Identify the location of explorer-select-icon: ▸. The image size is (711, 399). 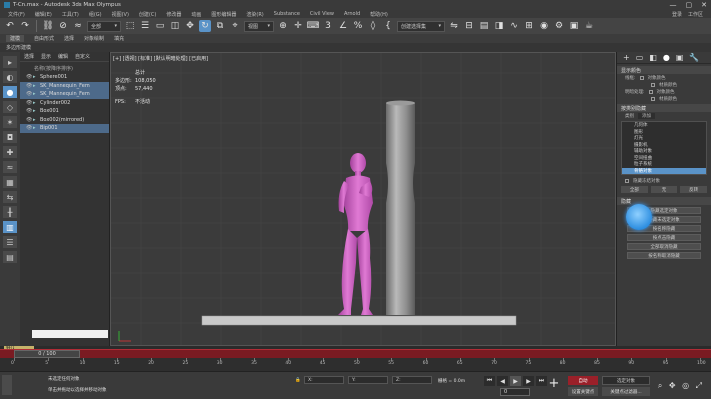
(10, 62).